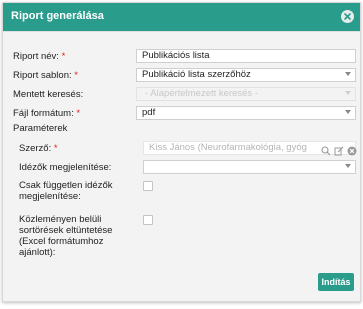 This screenshot has height=309, width=363. I want to click on start-button: Indítás, so click(336, 282).